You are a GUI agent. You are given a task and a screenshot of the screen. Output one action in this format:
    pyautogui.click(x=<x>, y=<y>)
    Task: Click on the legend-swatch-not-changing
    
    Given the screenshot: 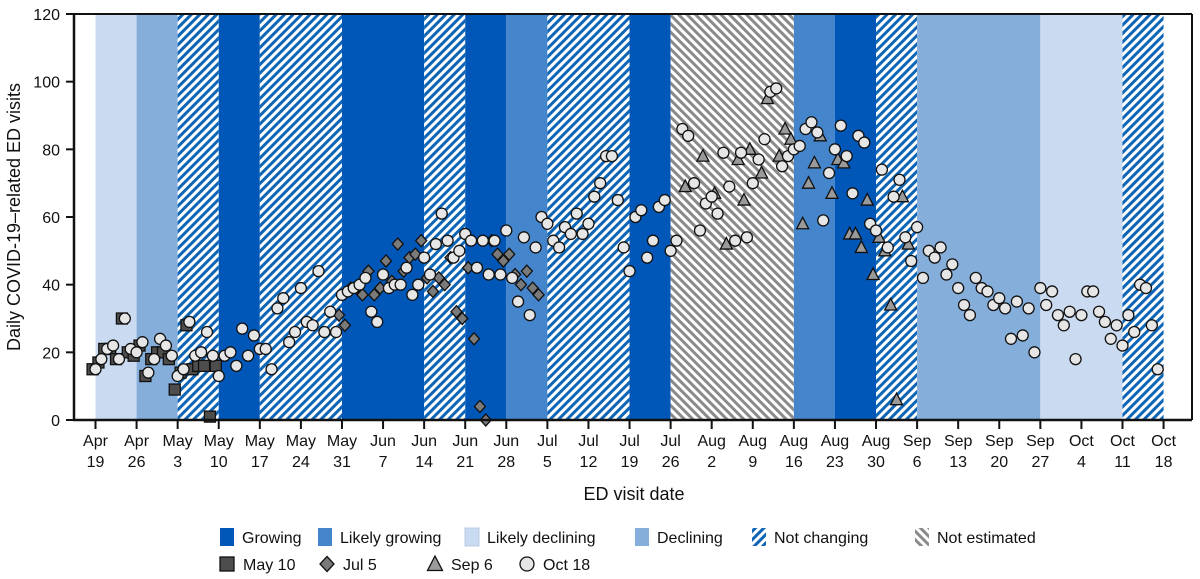 What is the action you would take?
    pyautogui.click(x=759, y=537)
    